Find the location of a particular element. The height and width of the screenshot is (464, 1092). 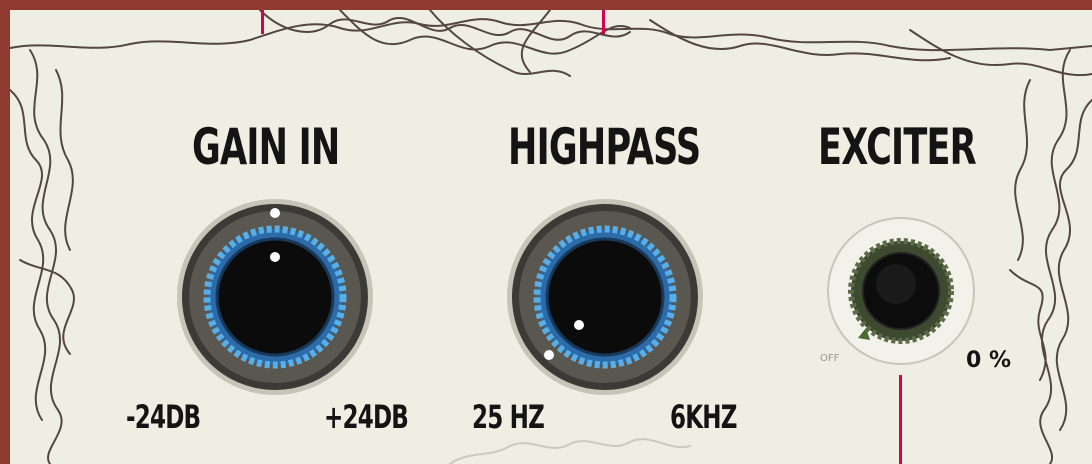

exciter-knob is located at coordinates (901, 291).